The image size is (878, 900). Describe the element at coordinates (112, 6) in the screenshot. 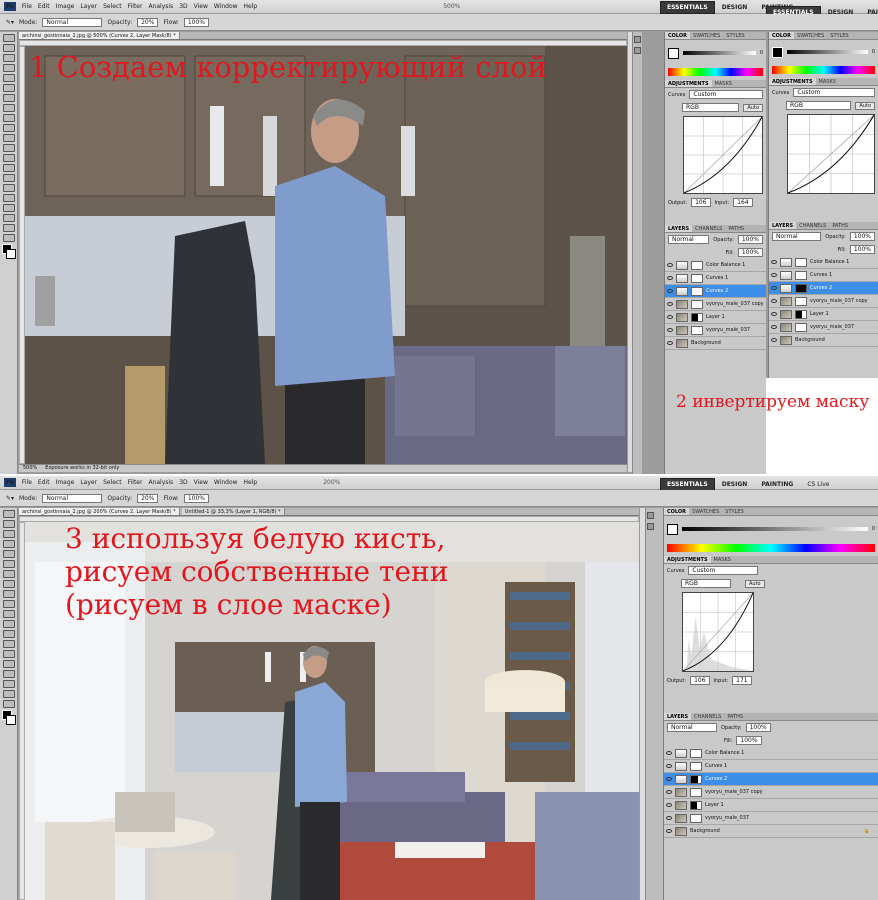

I see `menu-select: Select` at that location.